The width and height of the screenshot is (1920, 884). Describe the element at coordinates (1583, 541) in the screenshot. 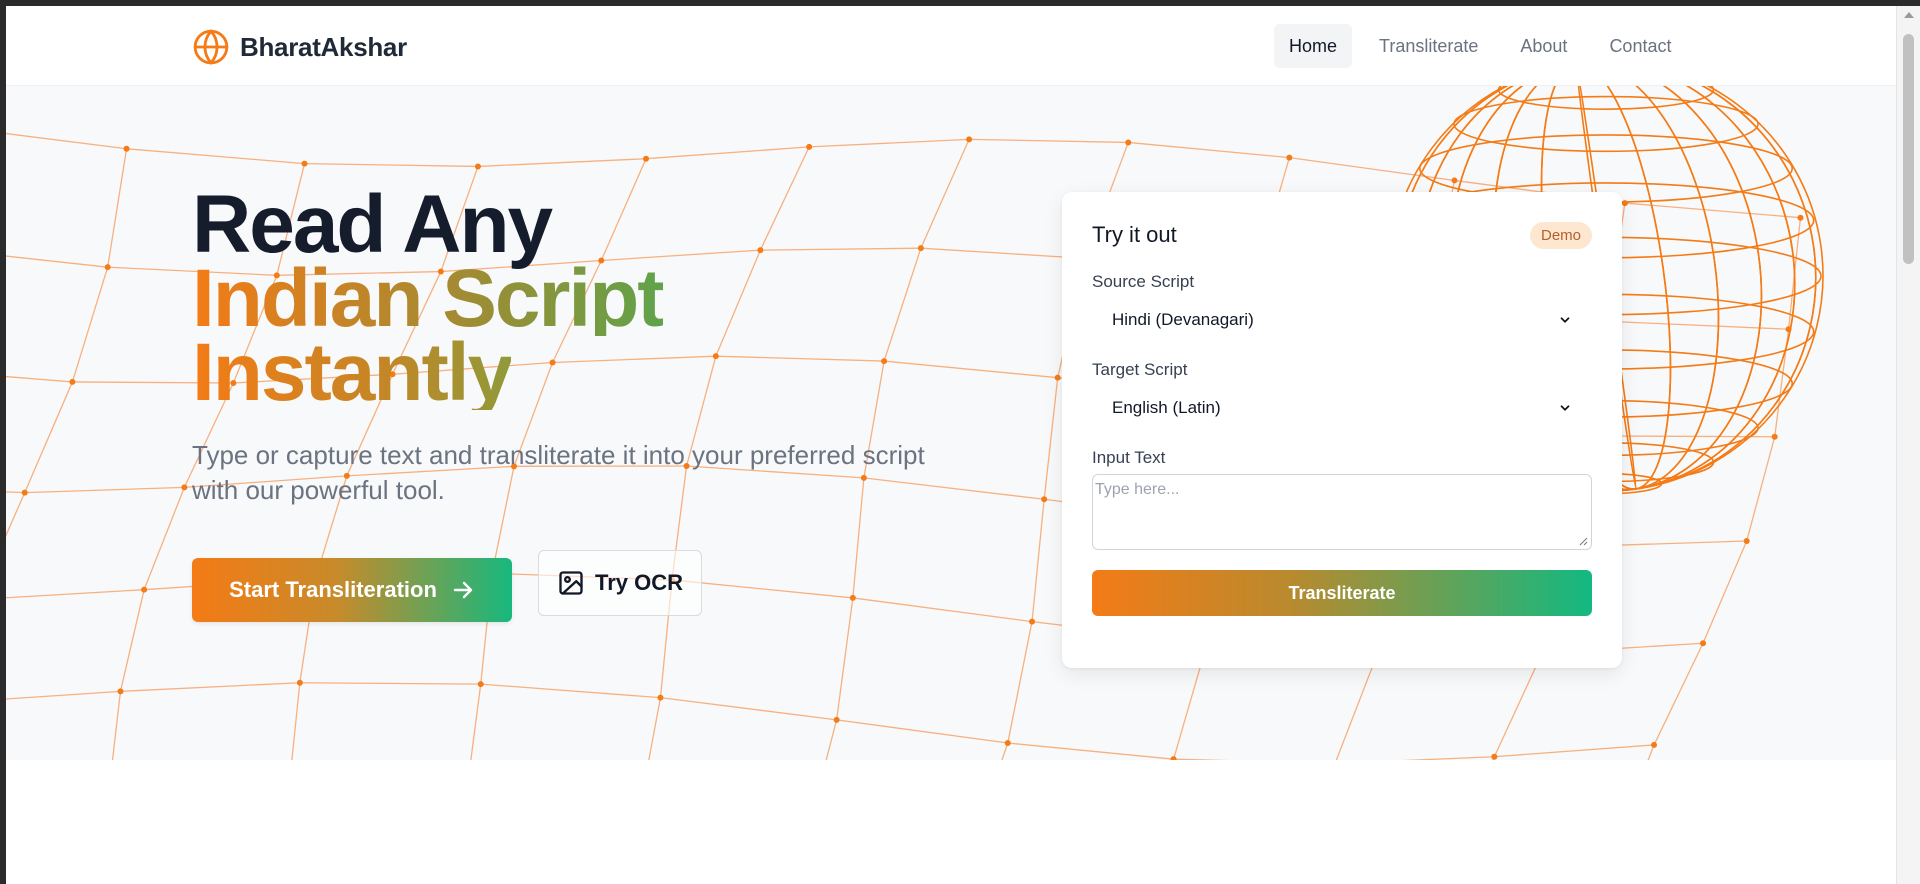

I see `resize-handle-icon` at that location.